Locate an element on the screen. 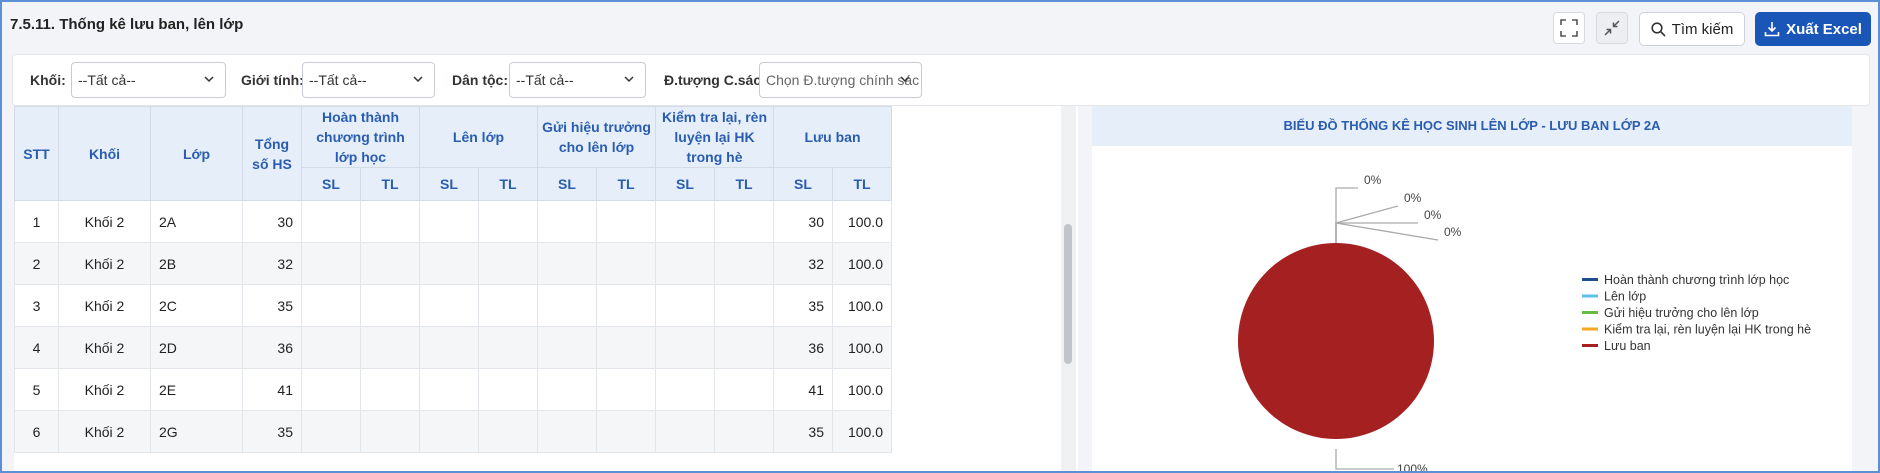 This screenshot has height=473, width=1880. collapse-button is located at coordinates (1612, 28).